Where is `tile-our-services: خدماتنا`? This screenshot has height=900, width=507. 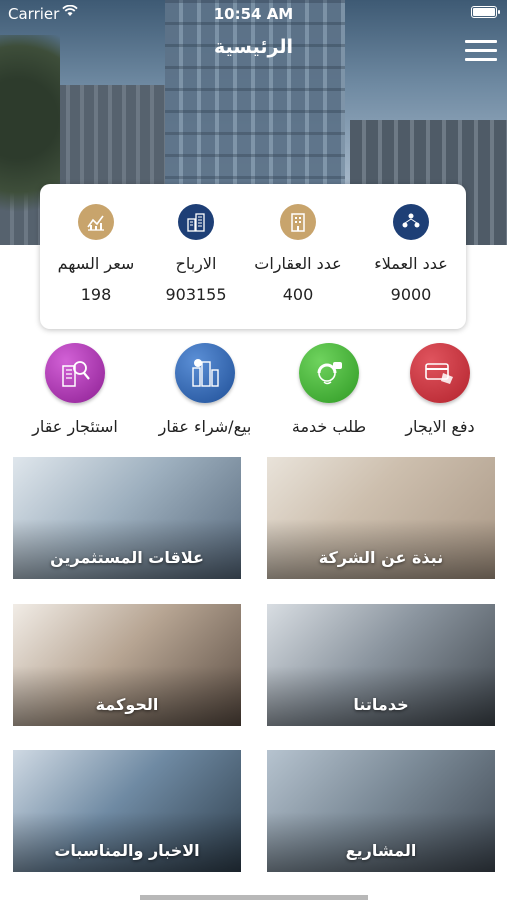 tile-our-services: خدماتنا is located at coordinates (381, 665).